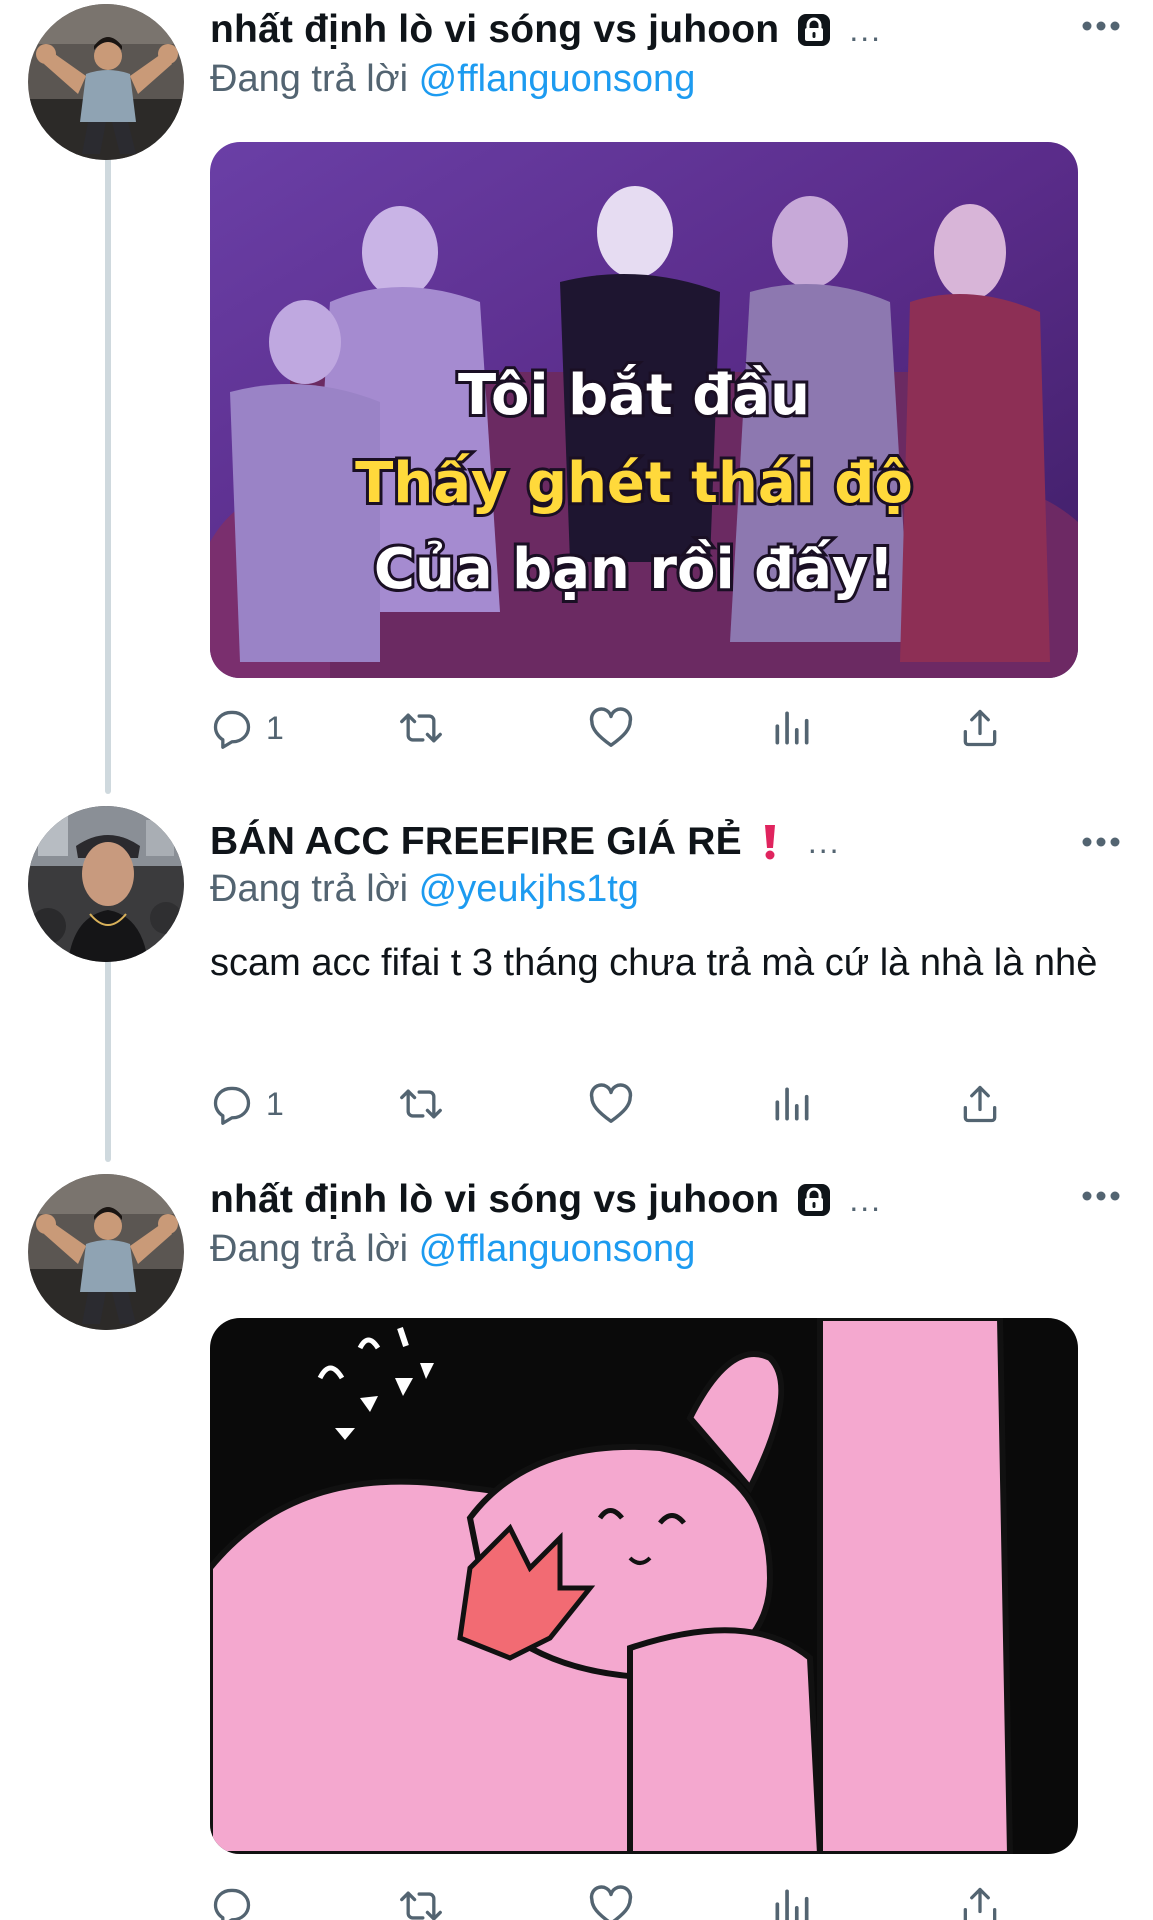  I want to click on tweet-actions, so click(620, 1898).